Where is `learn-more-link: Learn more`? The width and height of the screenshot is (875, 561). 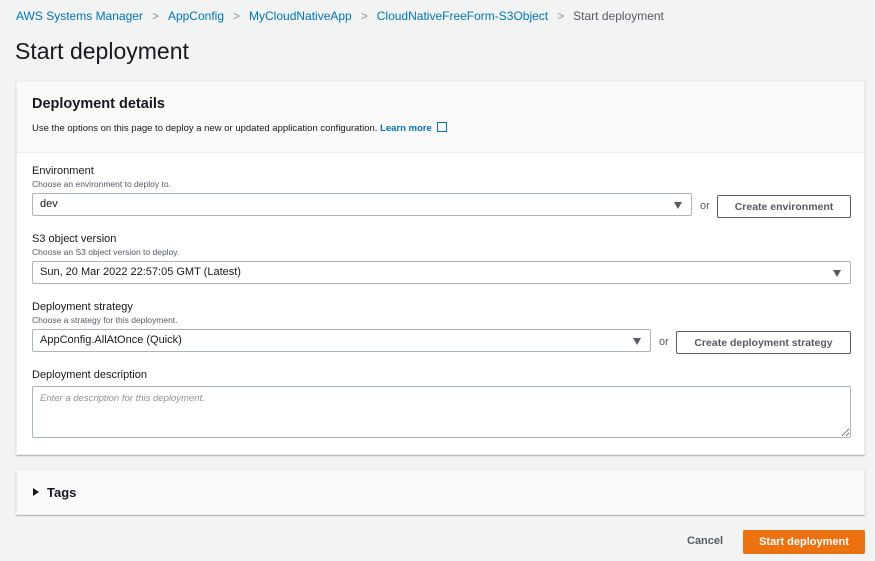
learn-more-link: Learn more is located at coordinates (413, 128).